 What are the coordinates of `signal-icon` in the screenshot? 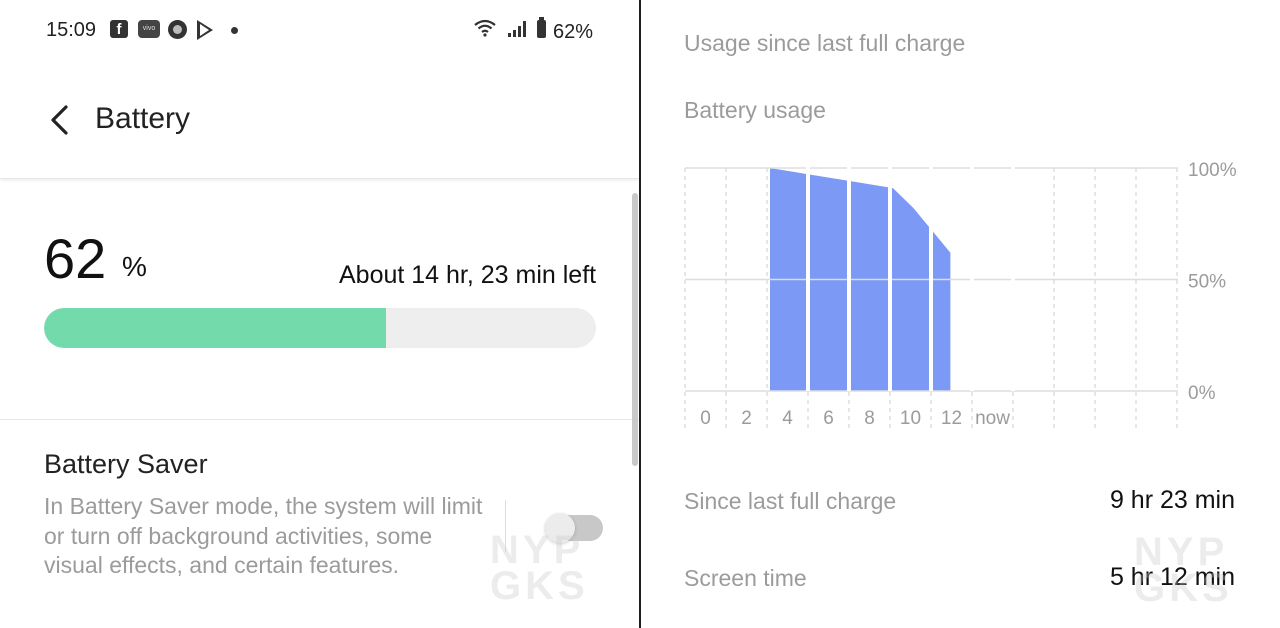 It's located at (517, 29).